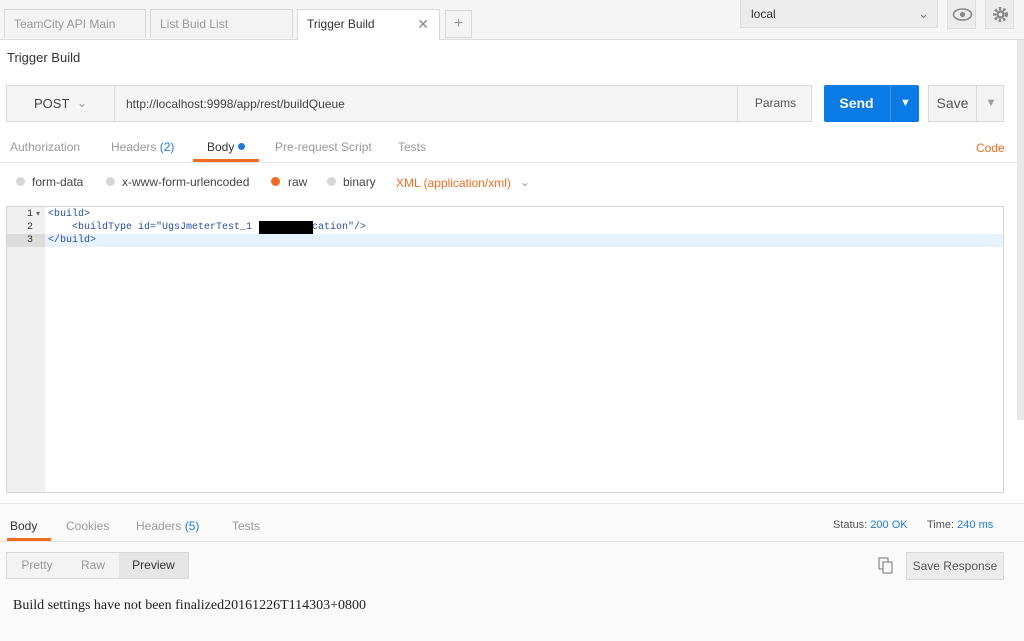 The height and width of the screenshot is (641, 1024). I want to click on tab-tests: Tests, so click(412, 147).